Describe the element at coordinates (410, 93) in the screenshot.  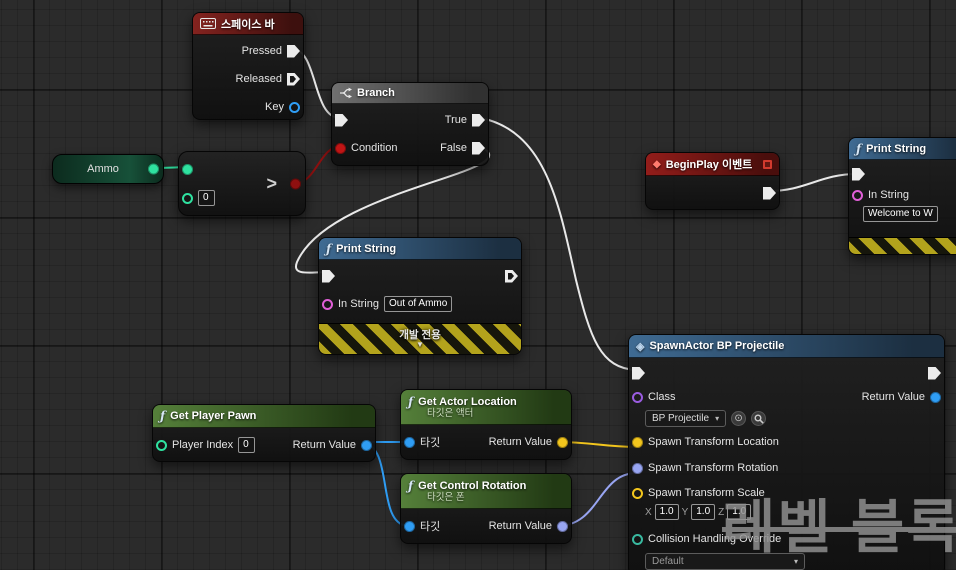
I see `node-header: Branch` at that location.